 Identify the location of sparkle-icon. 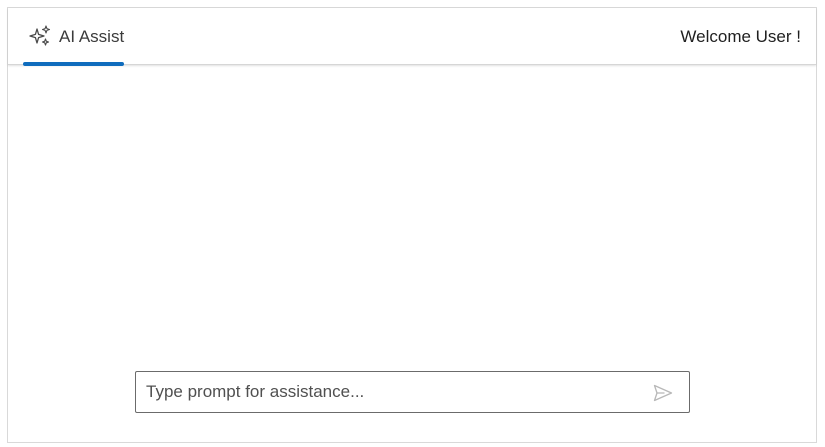
(40, 36).